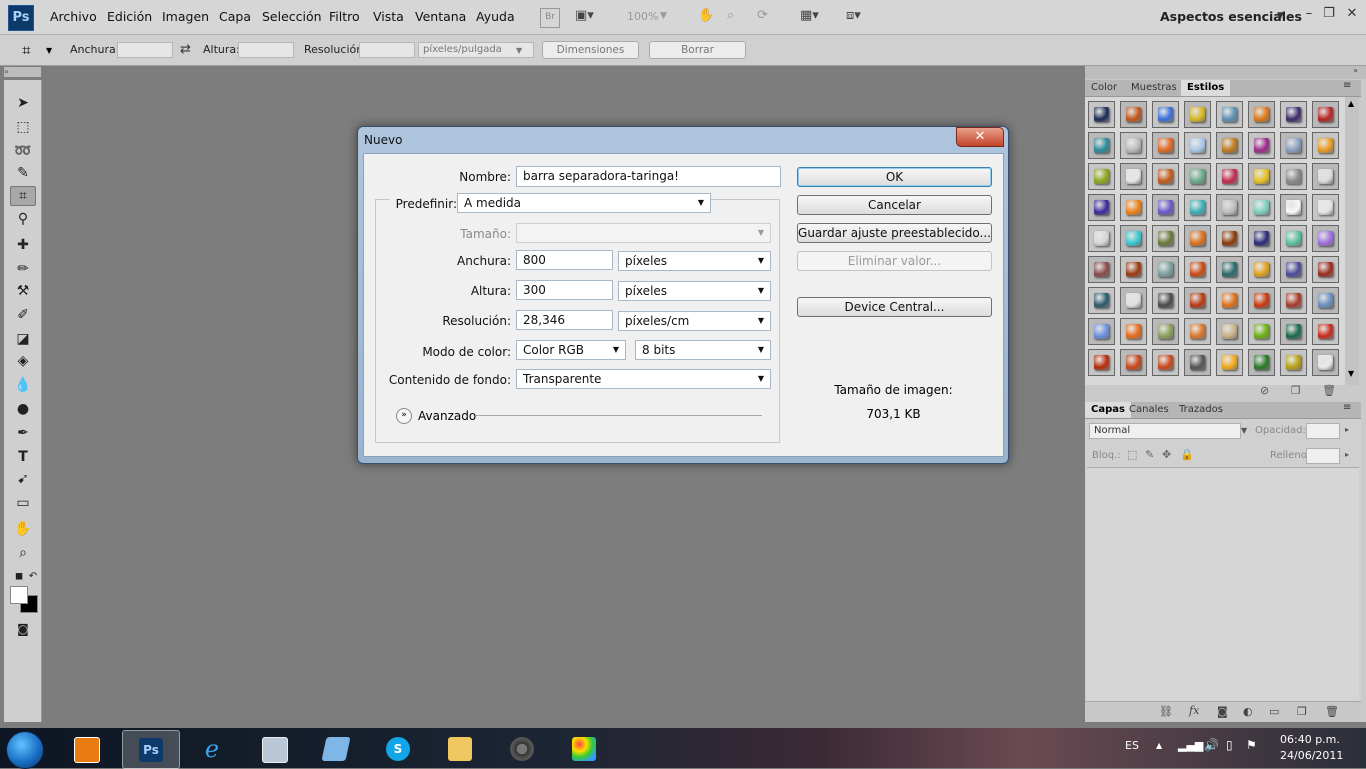 The width and height of the screenshot is (1366, 769). Describe the element at coordinates (1311, 755) in the screenshot. I see `clock-date: 24/06/2011` at that location.